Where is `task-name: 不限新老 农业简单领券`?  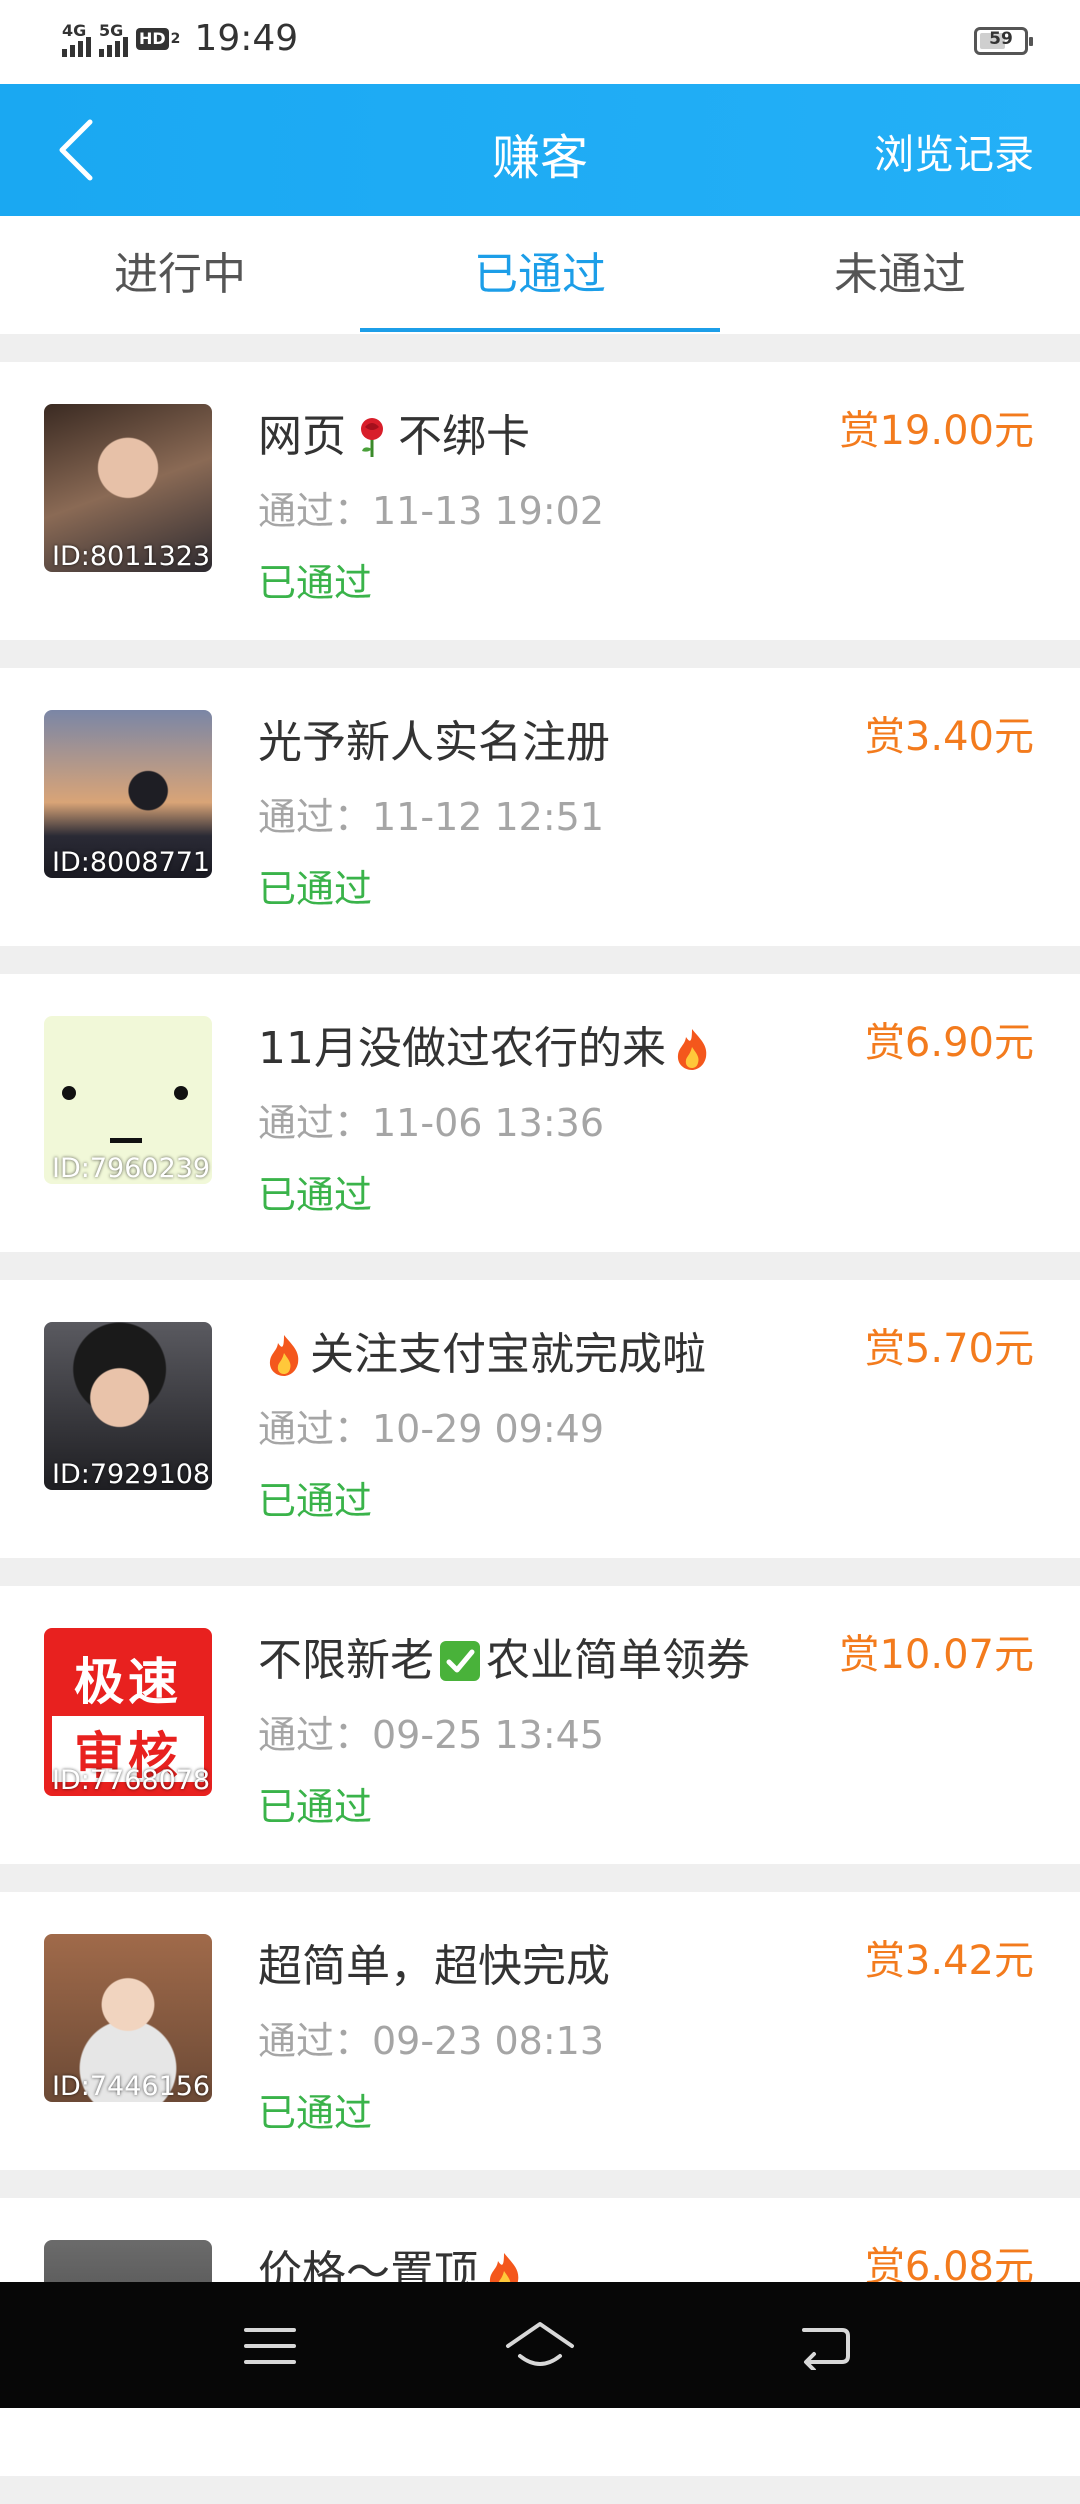
task-name: 不限新老 农业简单领券 is located at coordinates (504, 1656).